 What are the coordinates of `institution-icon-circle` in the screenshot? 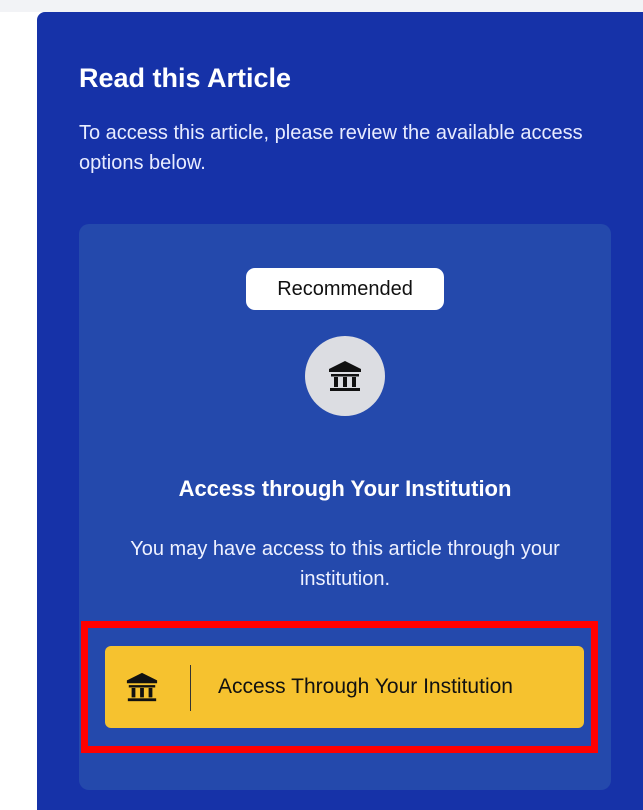 It's located at (345, 376).